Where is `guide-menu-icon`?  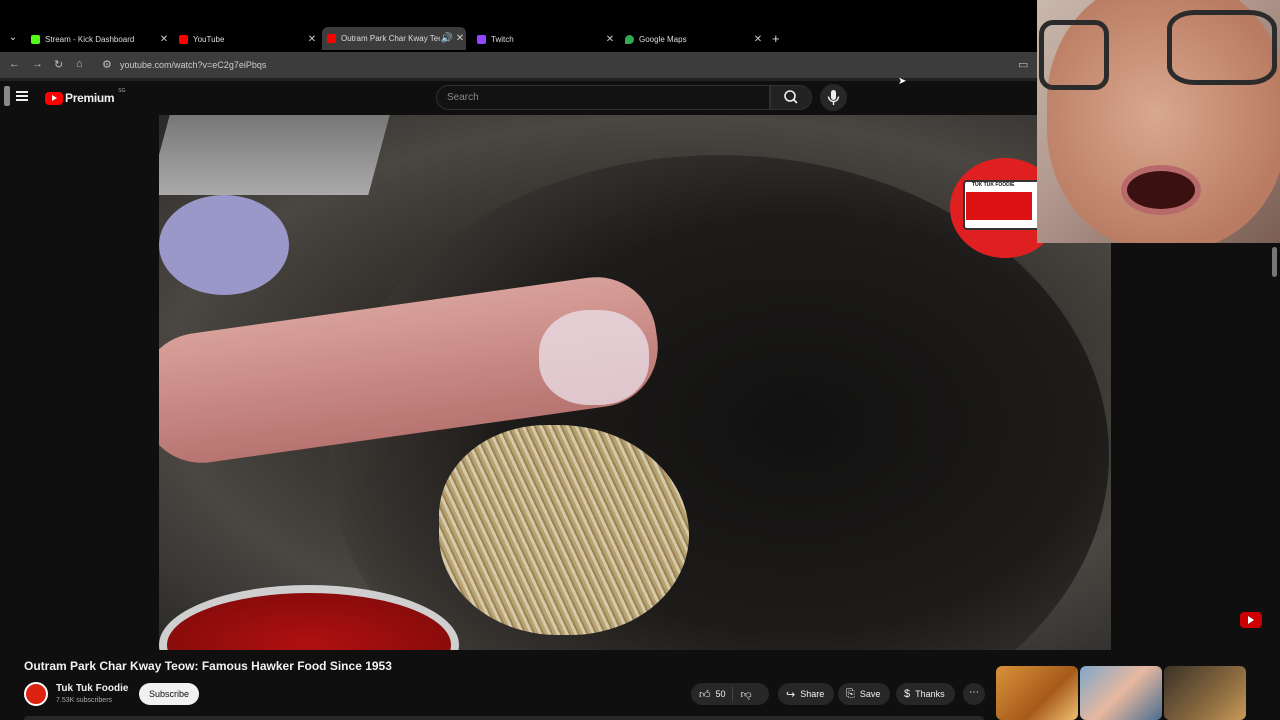 guide-menu-icon is located at coordinates (22, 96).